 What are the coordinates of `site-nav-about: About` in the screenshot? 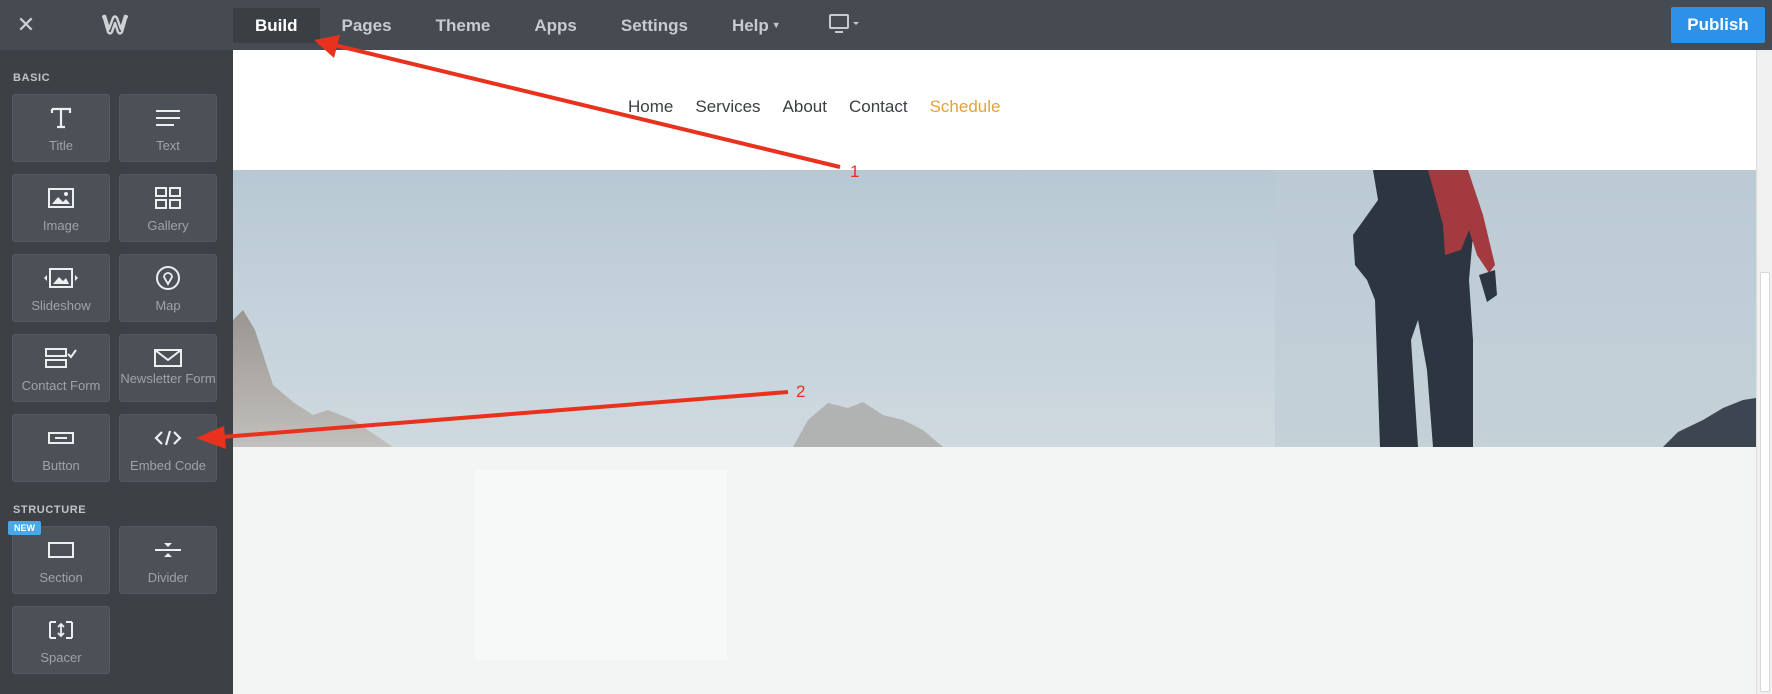 It's located at (805, 107).